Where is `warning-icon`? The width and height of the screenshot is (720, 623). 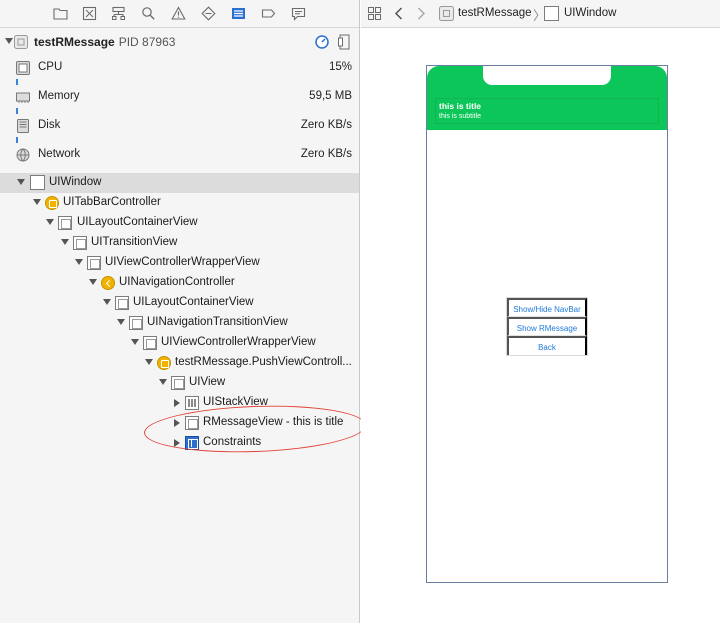 warning-icon is located at coordinates (178, 13).